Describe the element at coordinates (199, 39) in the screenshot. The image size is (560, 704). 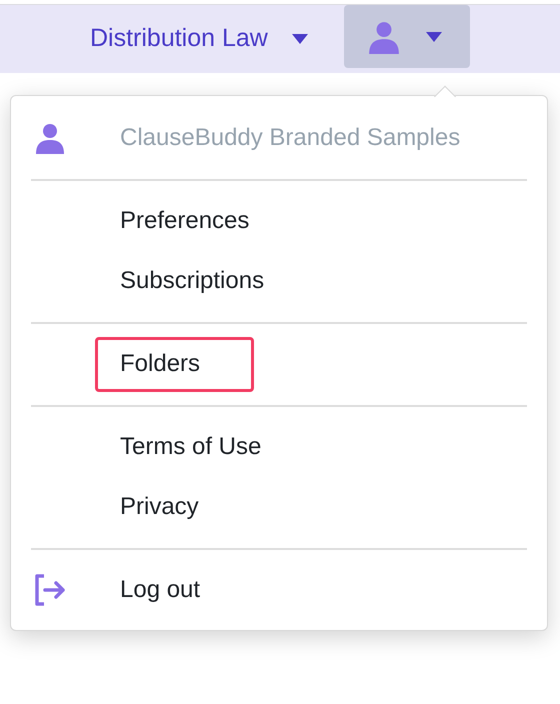
I see `workspace-dropdown: Distribution Law` at that location.